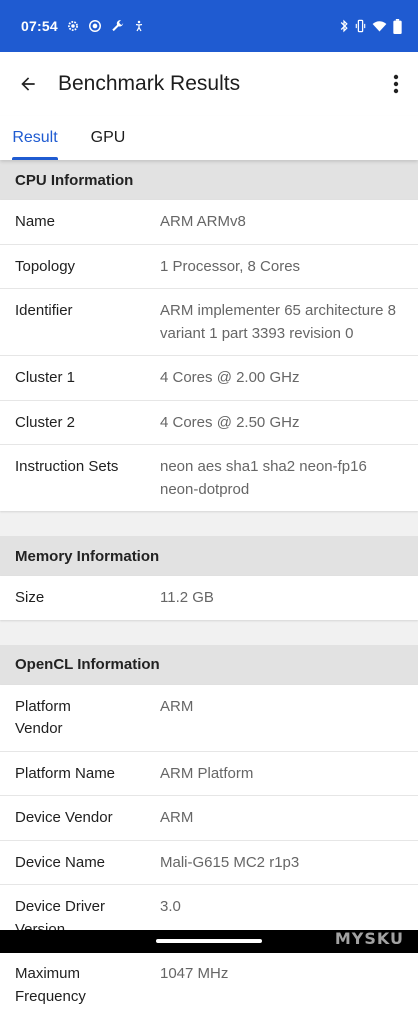  I want to click on row-value: 11.2 GB, so click(282, 598).